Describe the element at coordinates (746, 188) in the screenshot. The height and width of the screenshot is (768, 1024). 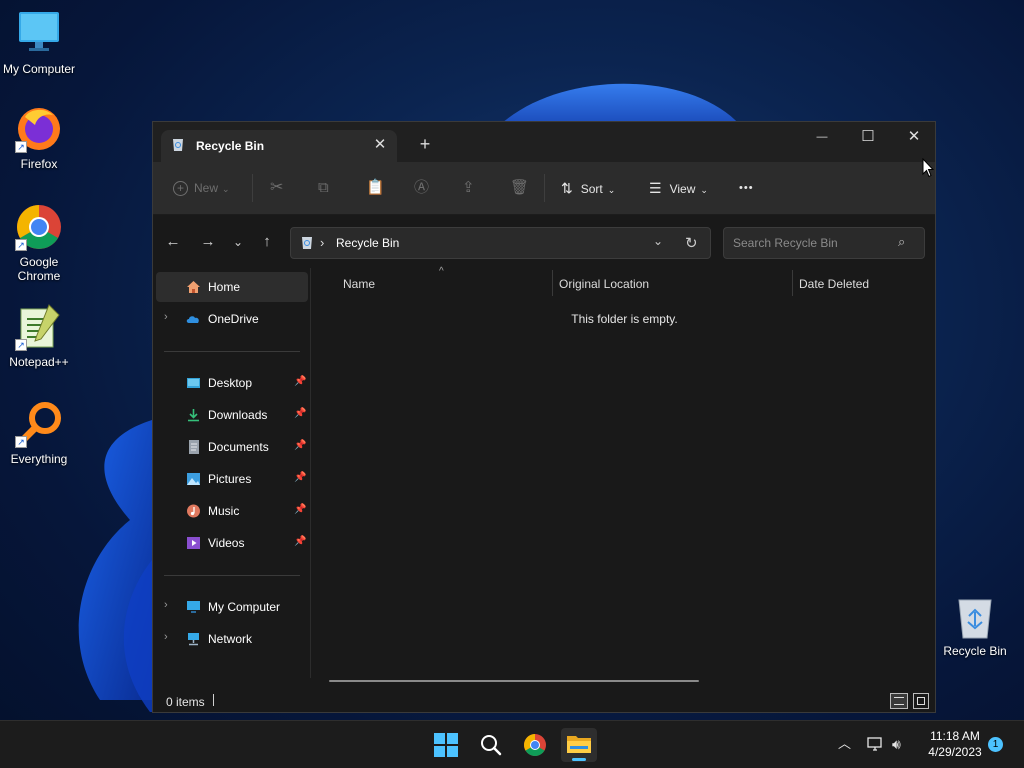
I see `more-options-icon: •••` at that location.